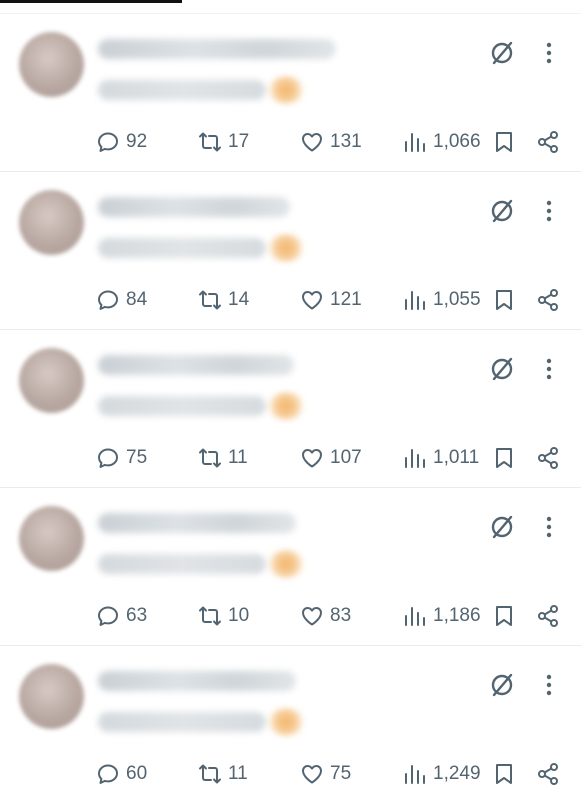  I want to click on like-button: 107, so click(331, 458).